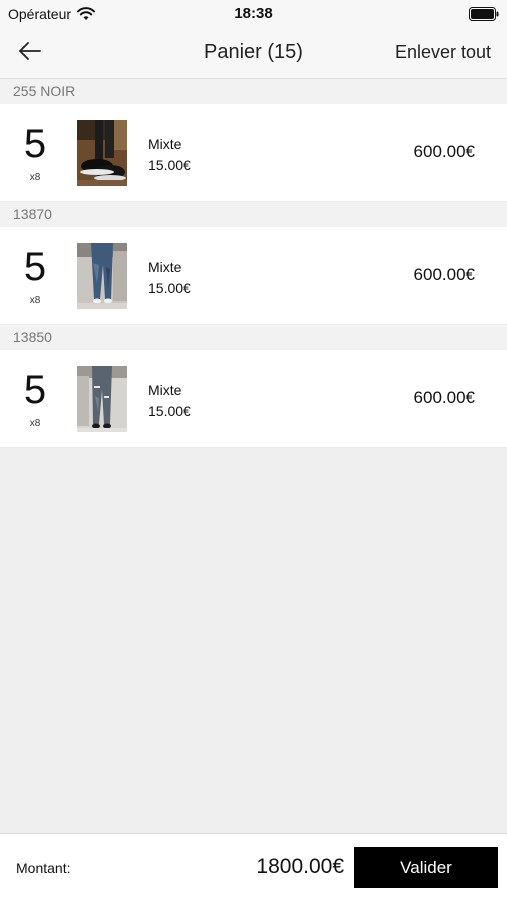 This screenshot has width=507, height=901. I want to click on section-header: 13850, so click(253, 337).